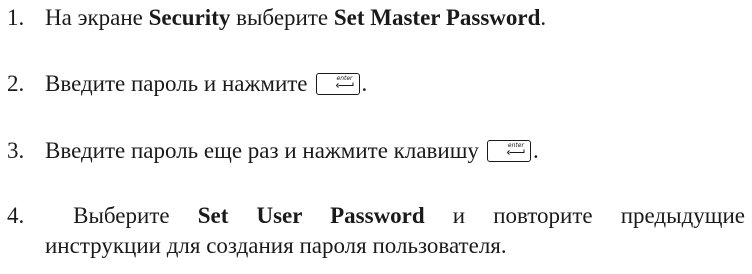 This screenshot has width=752, height=274. What do you see at coordinates (121, 215) in the screenshot?
I see `step-text: Выберите` at bounding box center [121, 215].